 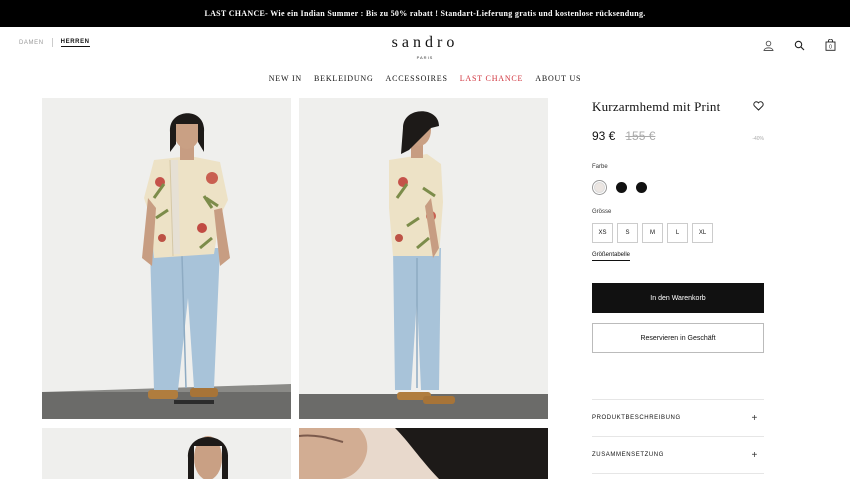 I want to click on bag-icon: 0, so click(x=830, y=45).